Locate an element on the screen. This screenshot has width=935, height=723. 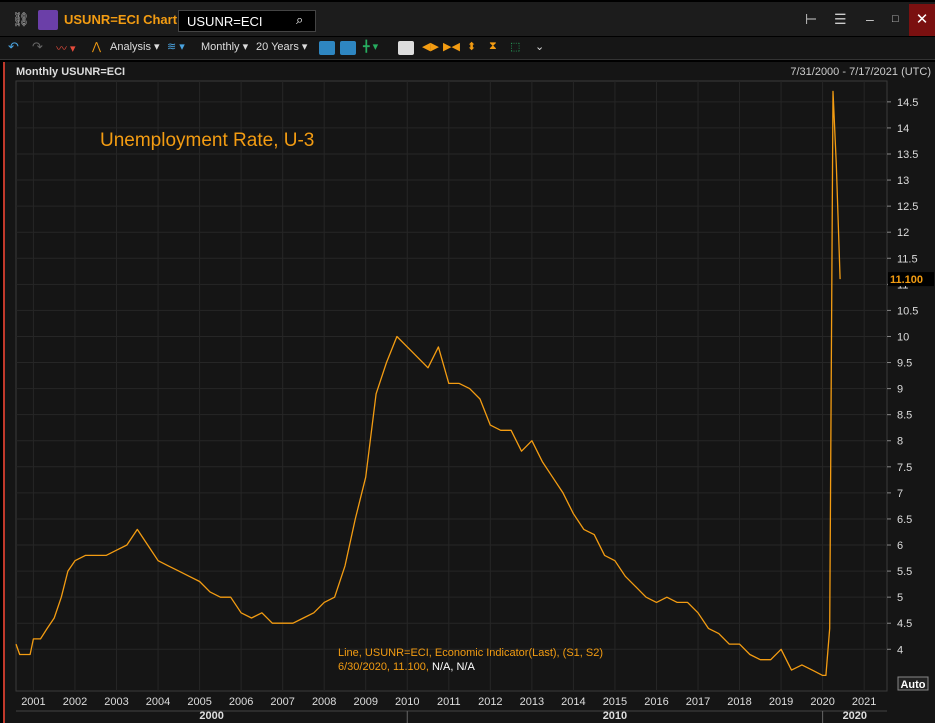
y-tick-label: 13.5 is located at coordinates (907, 155).